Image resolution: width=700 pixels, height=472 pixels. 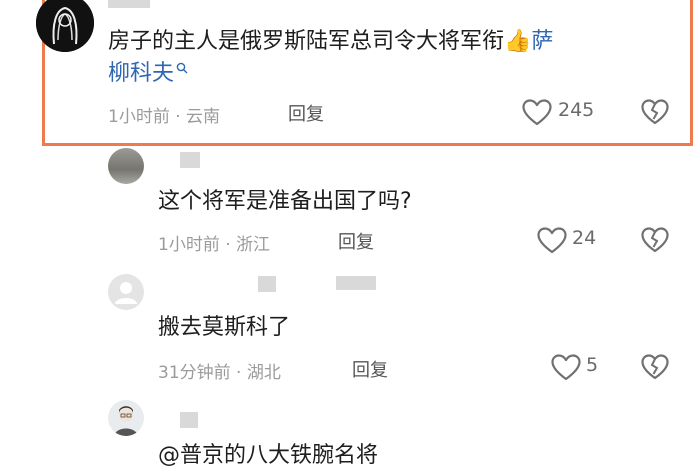 What do you see at coordinates (203, 117) in the screenshot?
I see `location: 云南` at bounding box center [203, 117].